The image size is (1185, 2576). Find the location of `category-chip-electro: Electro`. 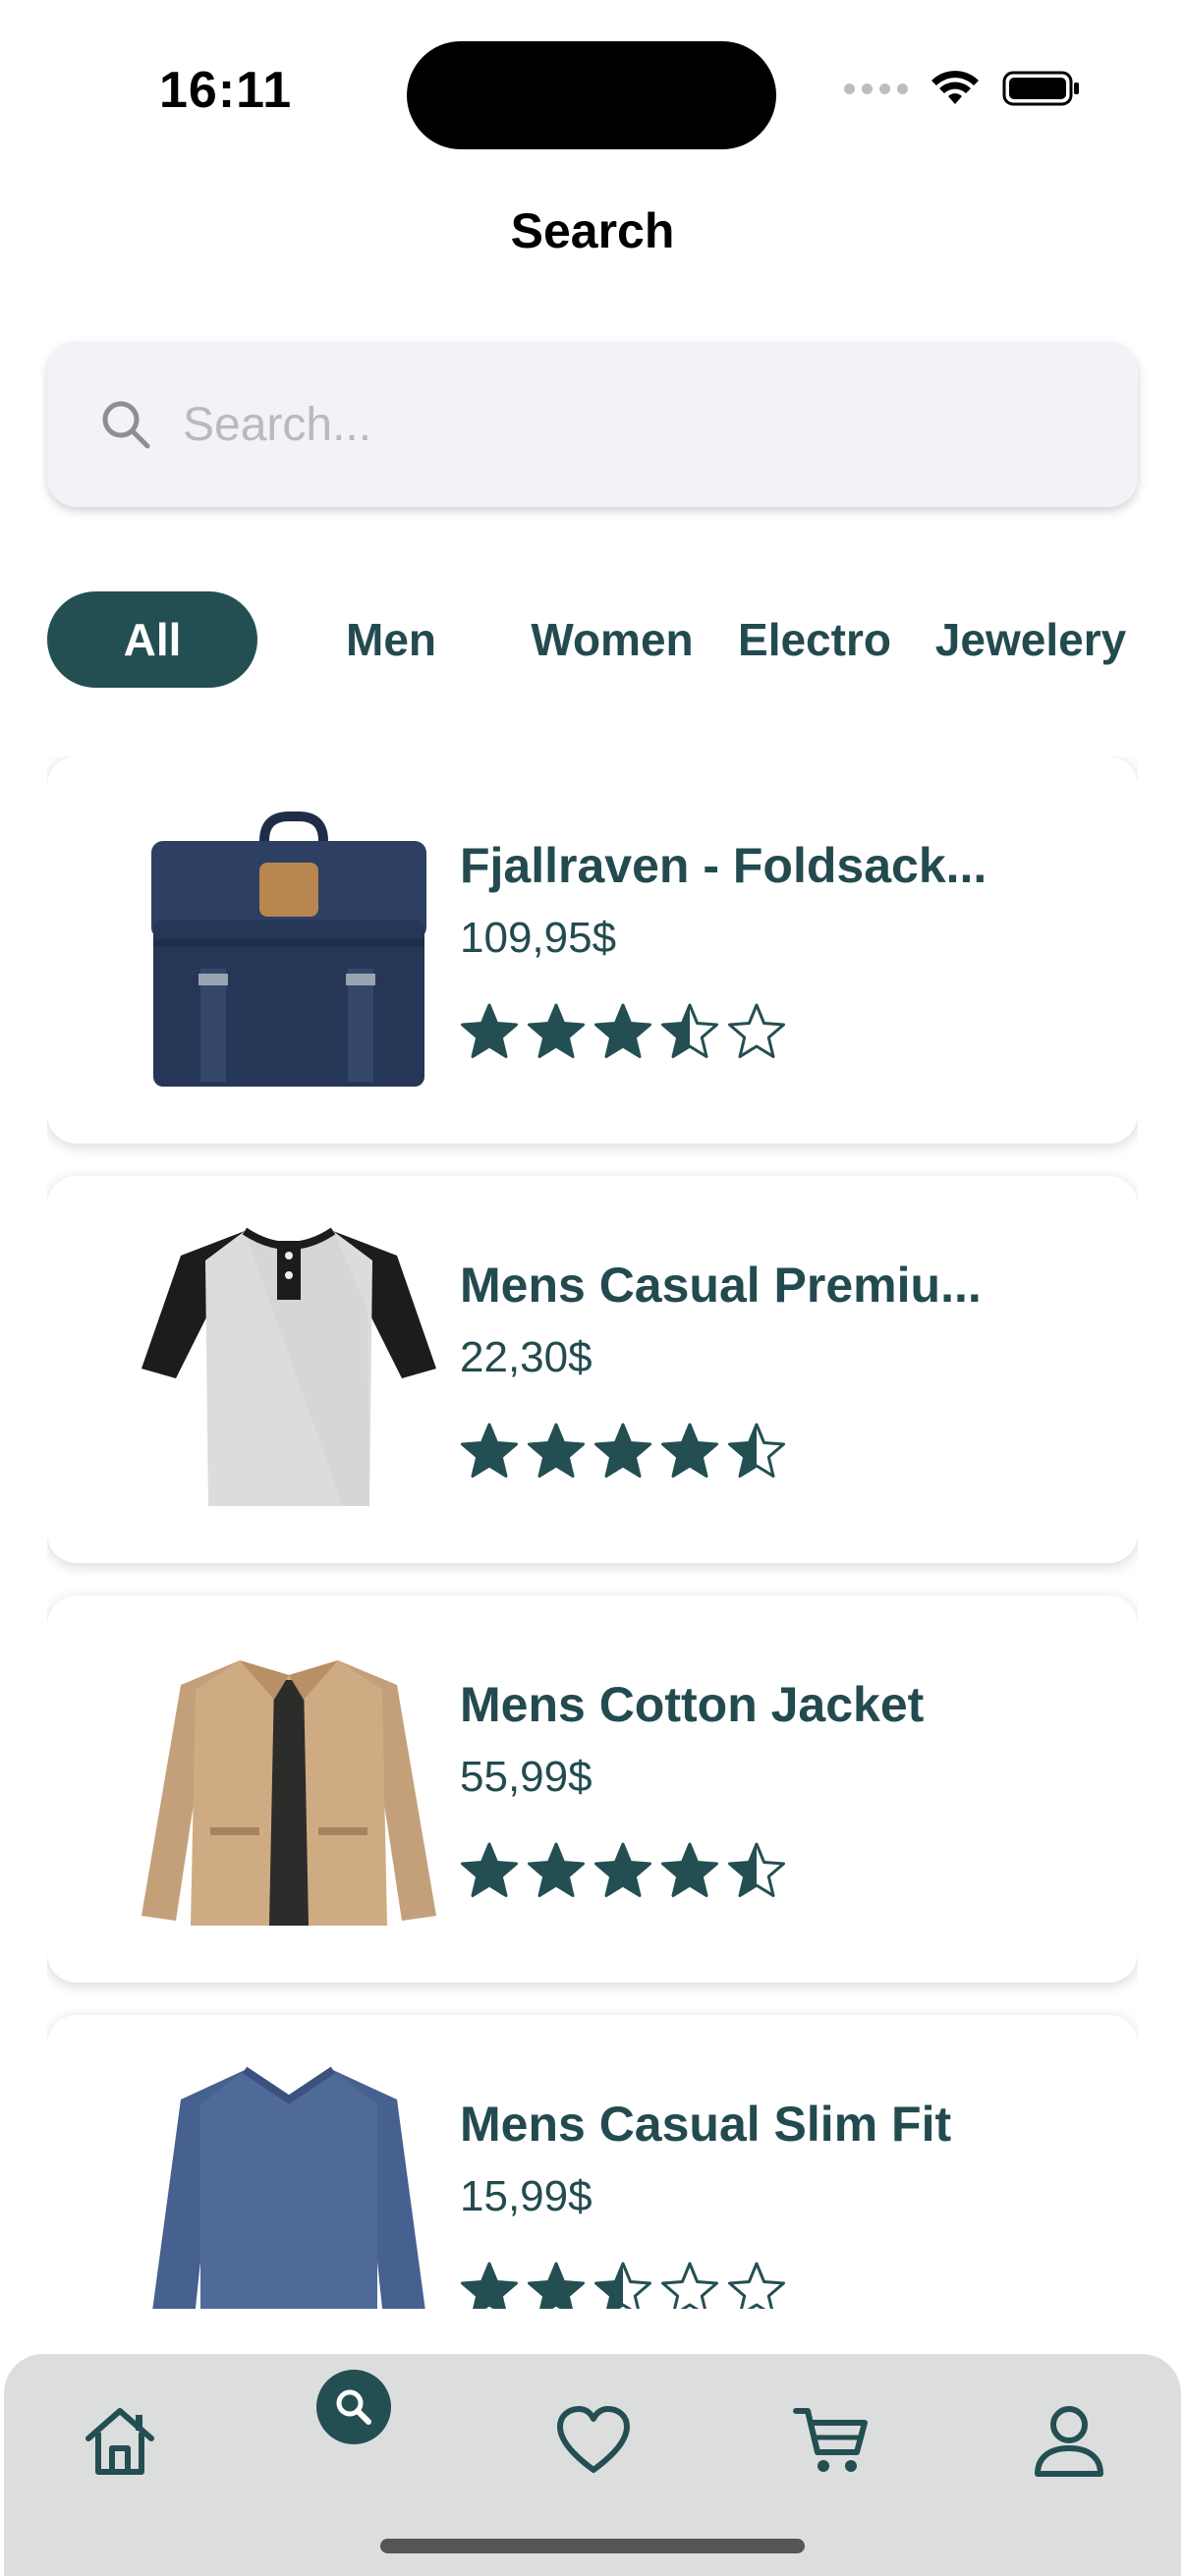

category-chip-electro: Electro is located at coordinates (815, 639).